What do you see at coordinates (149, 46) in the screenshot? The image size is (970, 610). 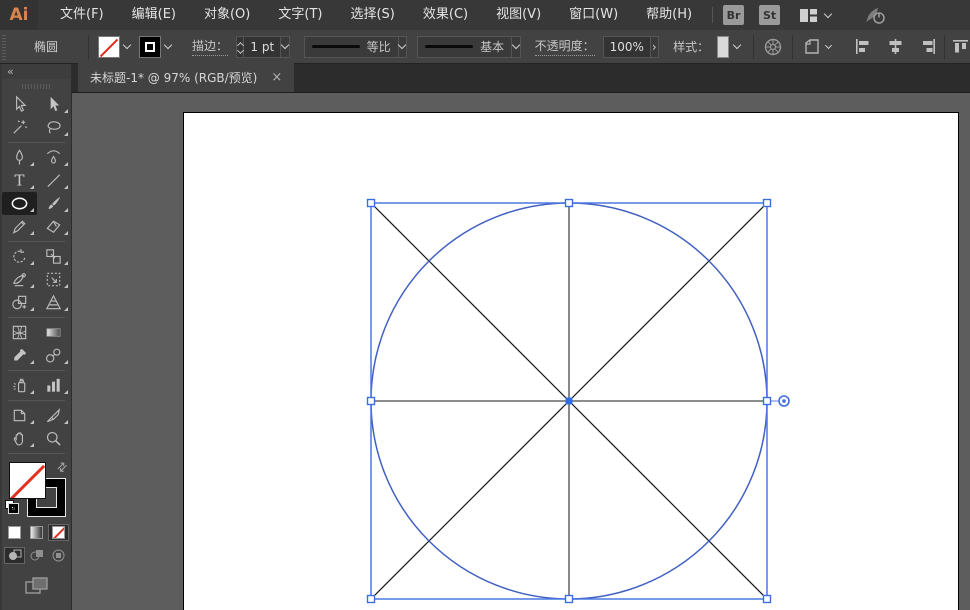 I see `stroke-color-swatch` at bounding box center [149, 46].